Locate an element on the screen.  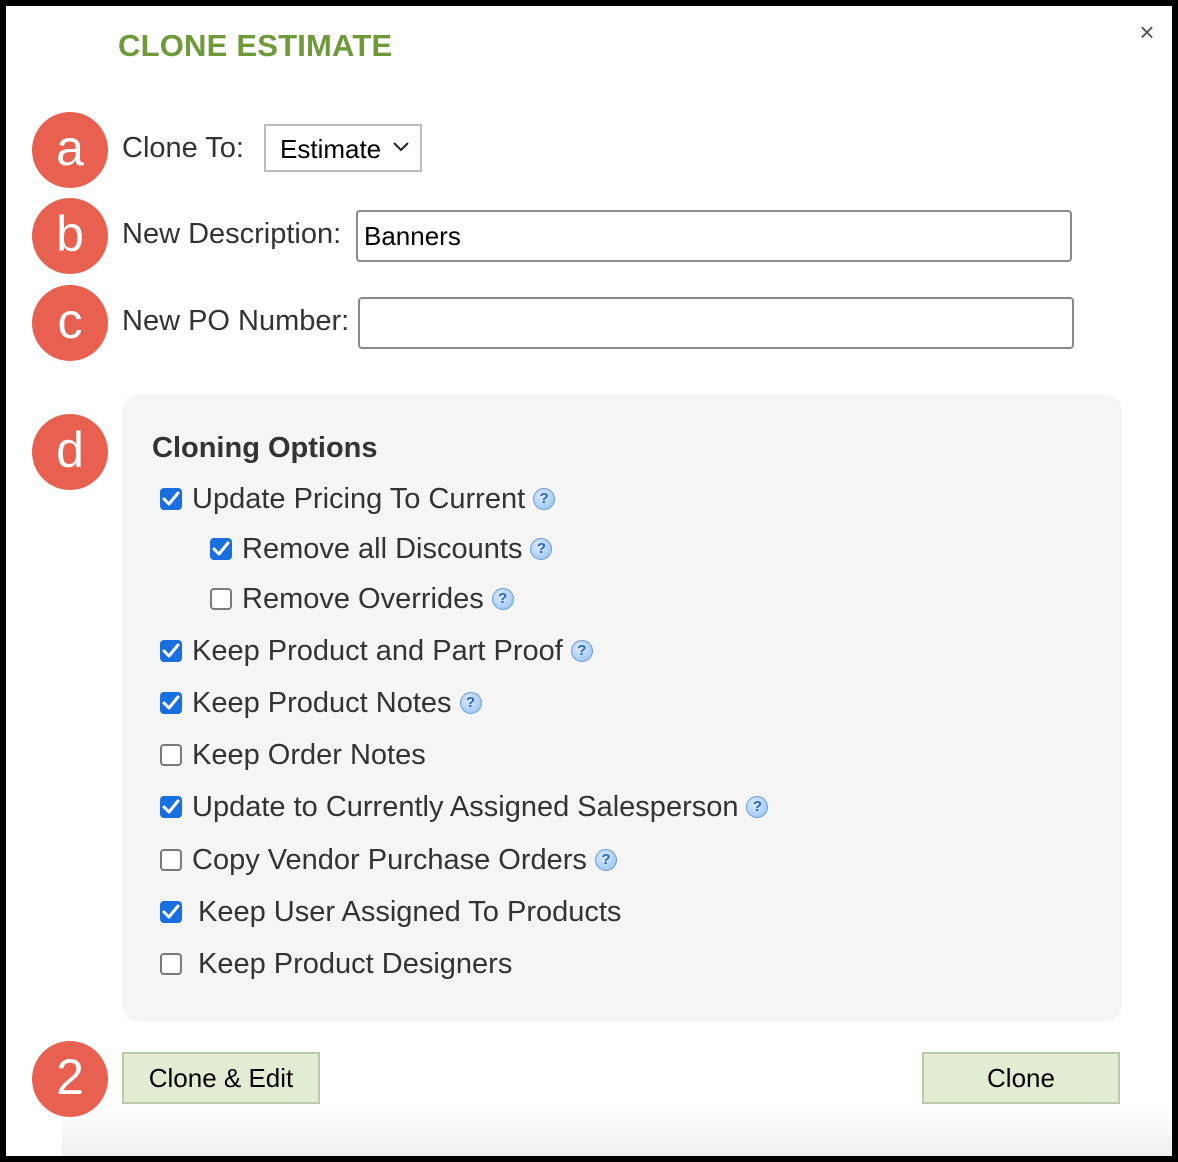
callout-marker-b: b is located at coordinates (70, 236).